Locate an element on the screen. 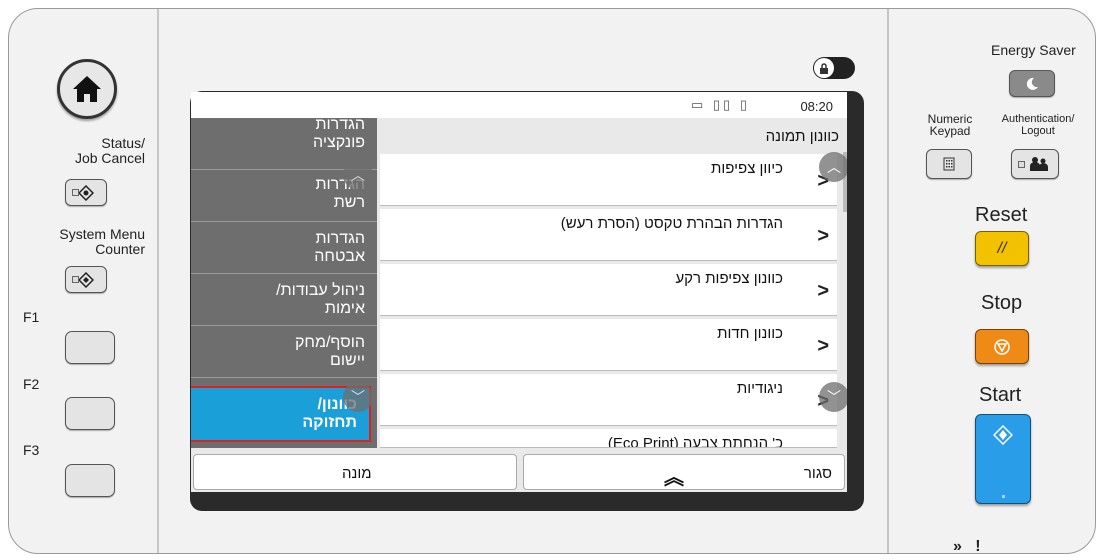 The width and height of the screenshot is (1106, 560). authentication-logout-label: Authentication/ Logout is located at coordinates (1038, 125).